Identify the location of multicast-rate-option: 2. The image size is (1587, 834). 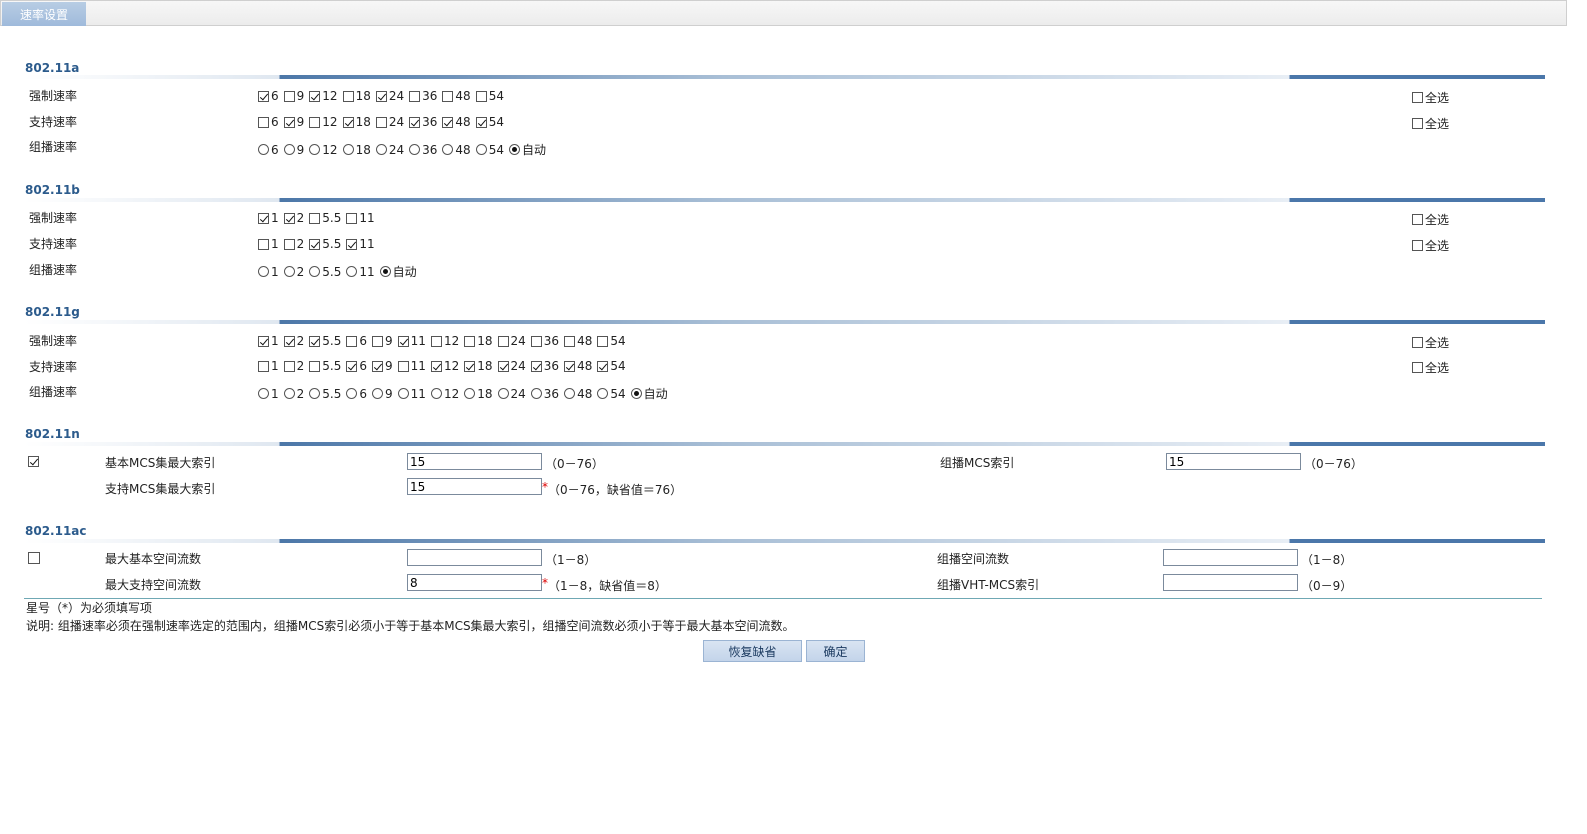
(296, 394).